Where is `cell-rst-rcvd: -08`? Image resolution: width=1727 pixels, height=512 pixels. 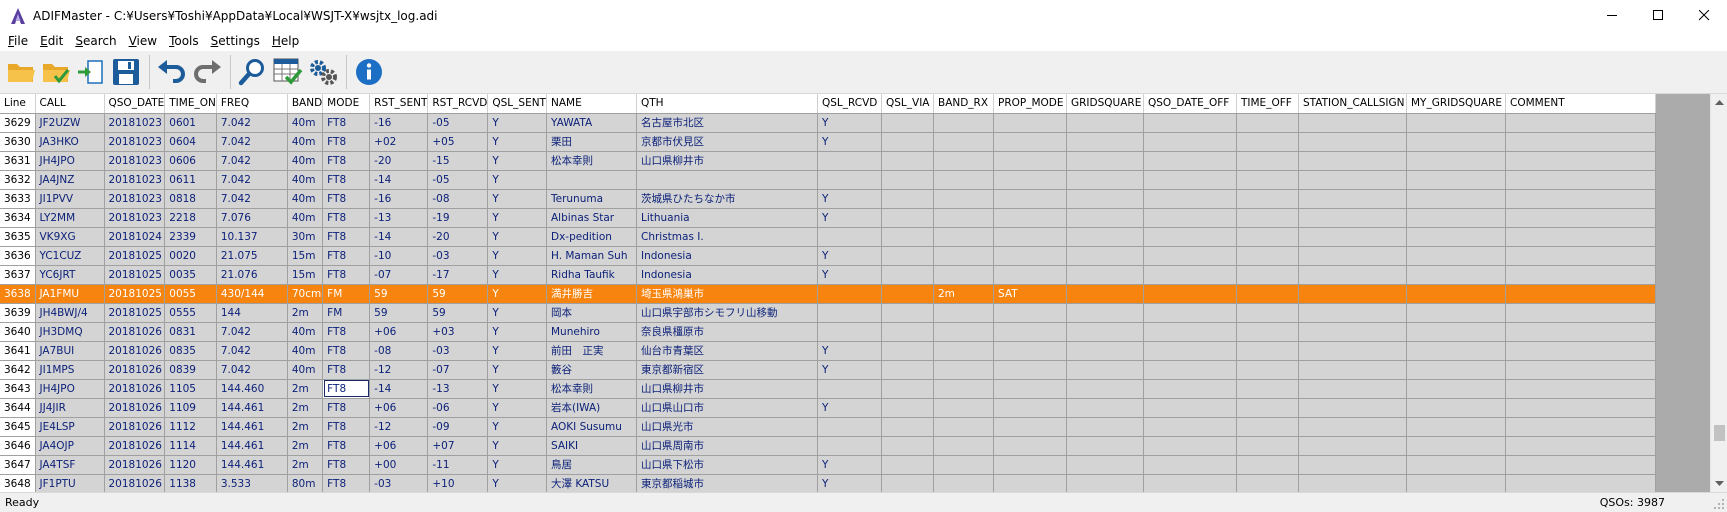
cell-rst-rcvd: -08 is located at coordinates (458, 199).